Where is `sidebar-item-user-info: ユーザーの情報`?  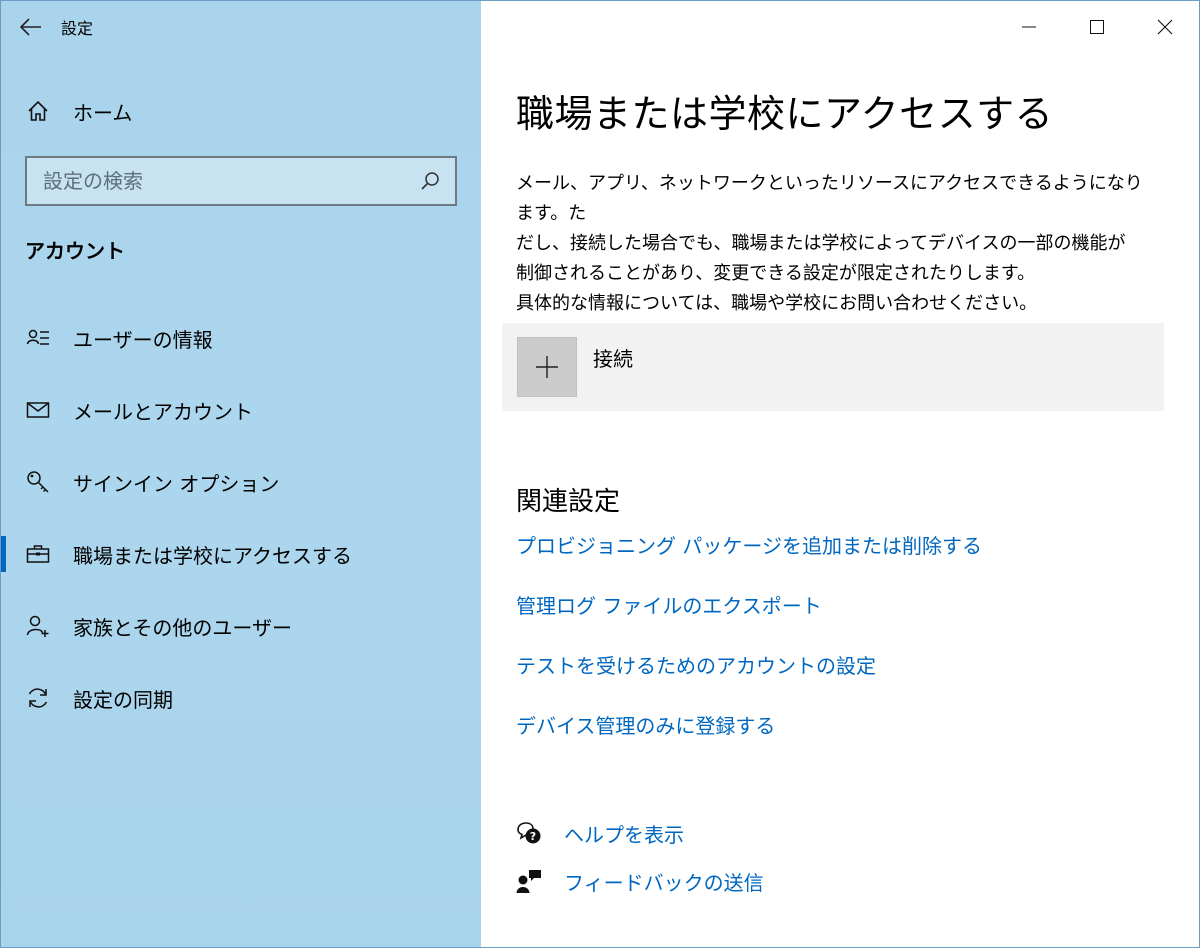
sidebar-item-user-info: ユーザーの情報 is located at coordinates (241, 338).